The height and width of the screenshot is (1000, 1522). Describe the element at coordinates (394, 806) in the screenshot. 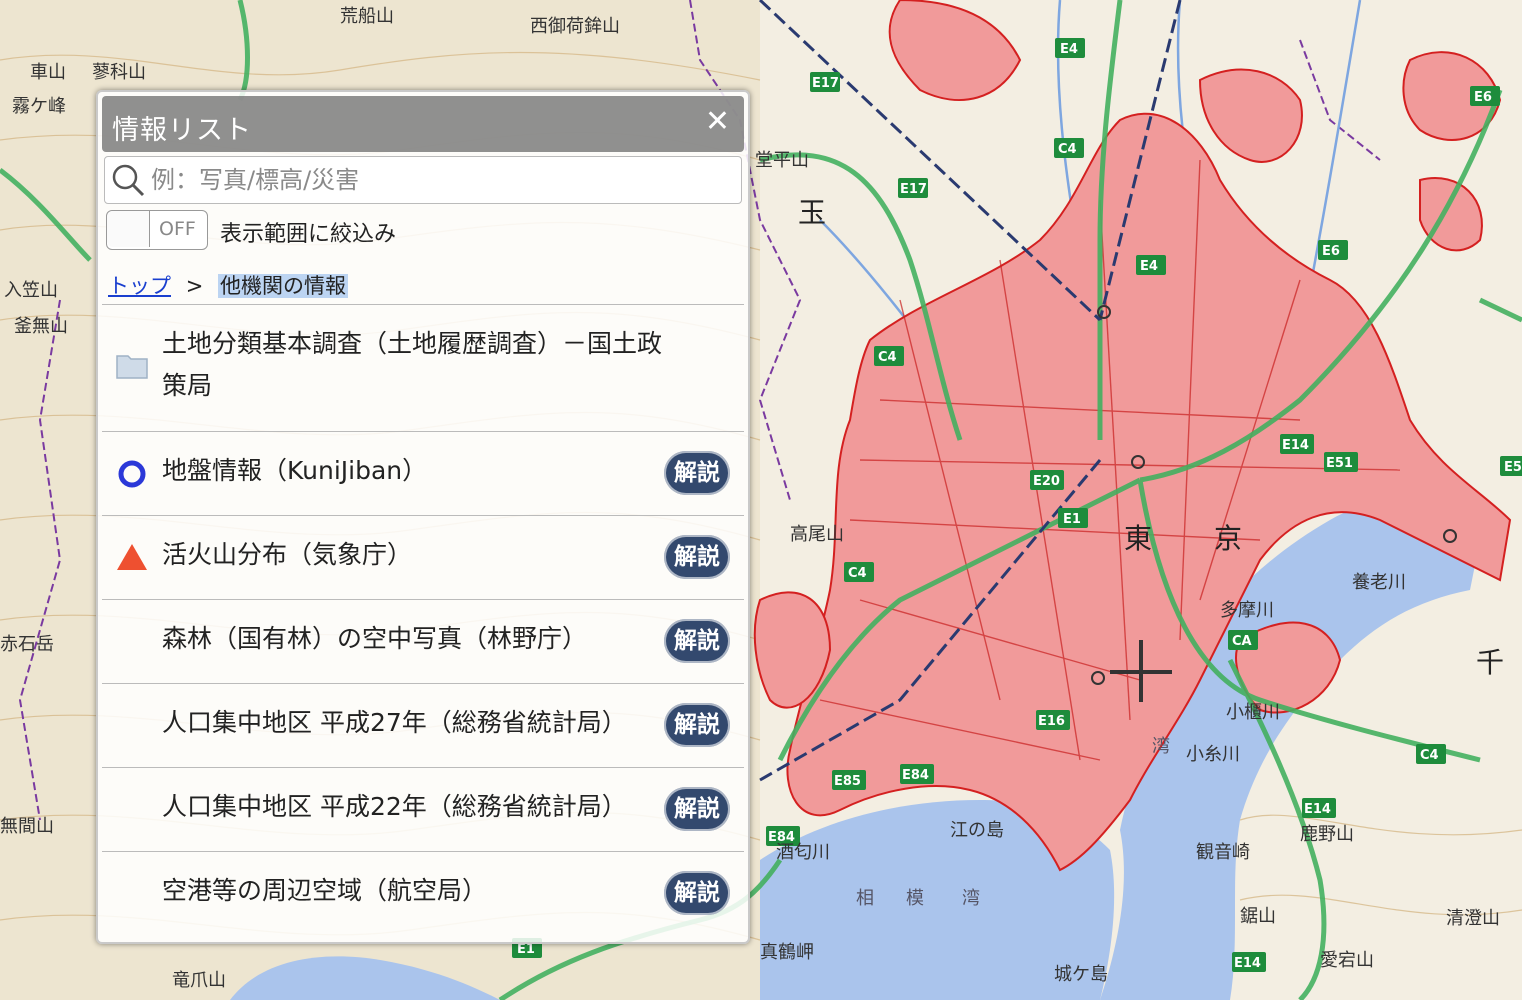

I see `list-item-label: 人口集中地区 平成22年（総務省統計局）` at that location.